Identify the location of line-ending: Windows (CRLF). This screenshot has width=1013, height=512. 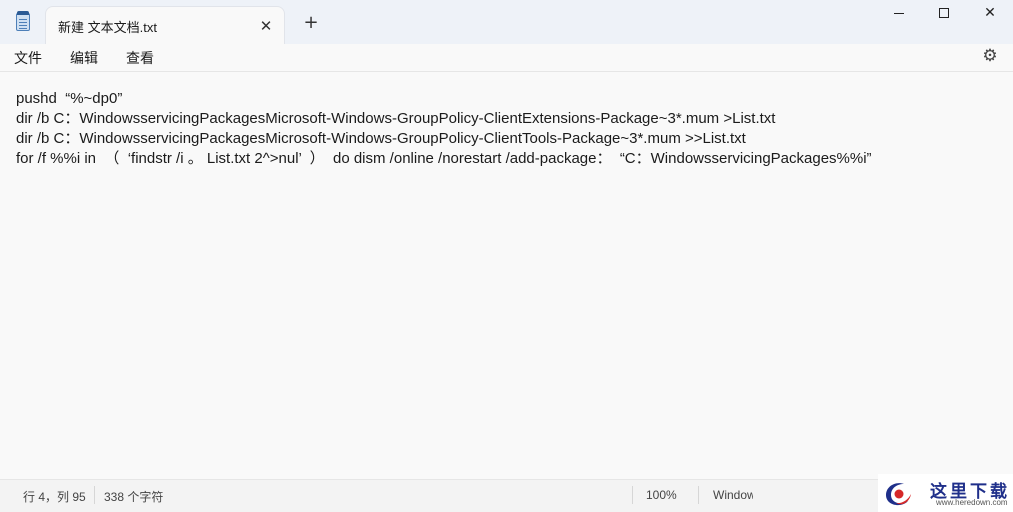
(733, 495).